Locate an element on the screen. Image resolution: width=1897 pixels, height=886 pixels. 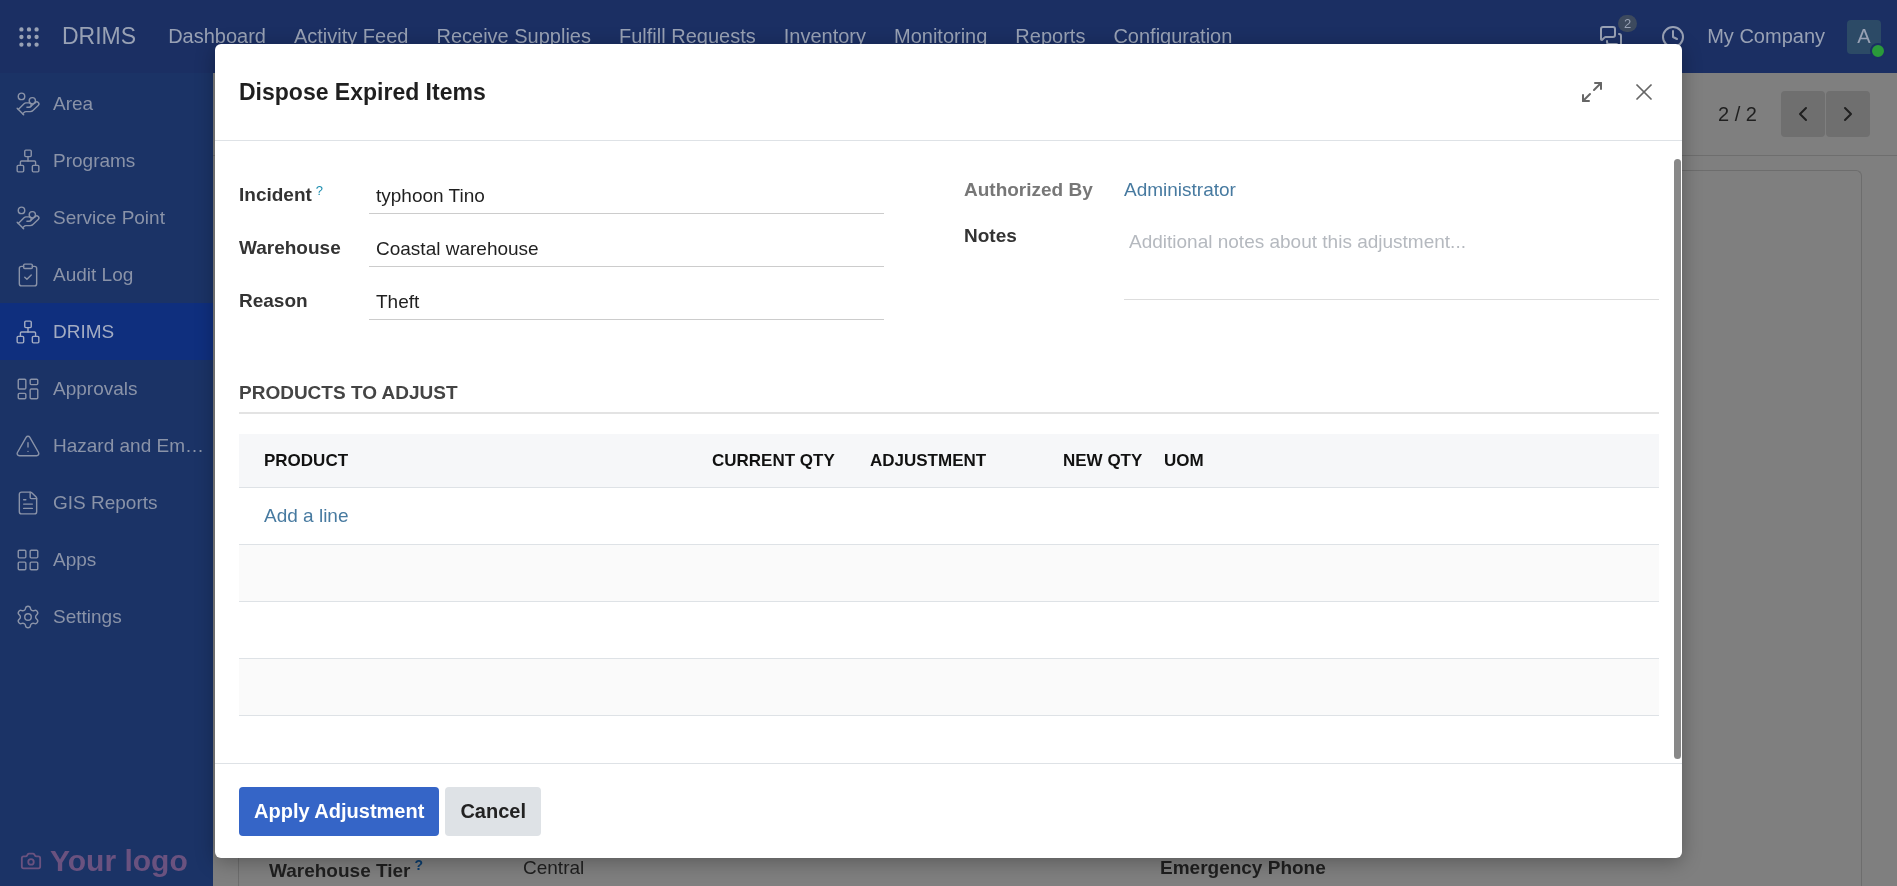
settings-icon is located at coordinates (28, 616).